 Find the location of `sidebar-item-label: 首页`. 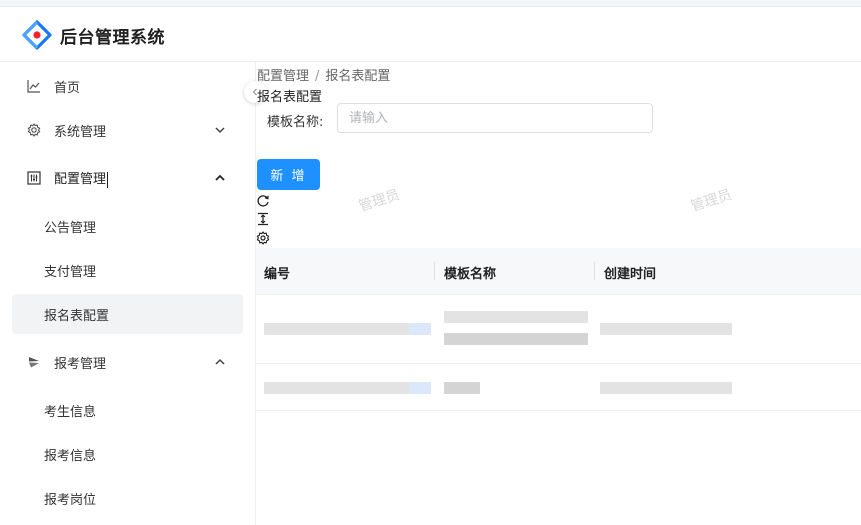

sidebar-item-label: 首页 is located at coordinates (67, 88).